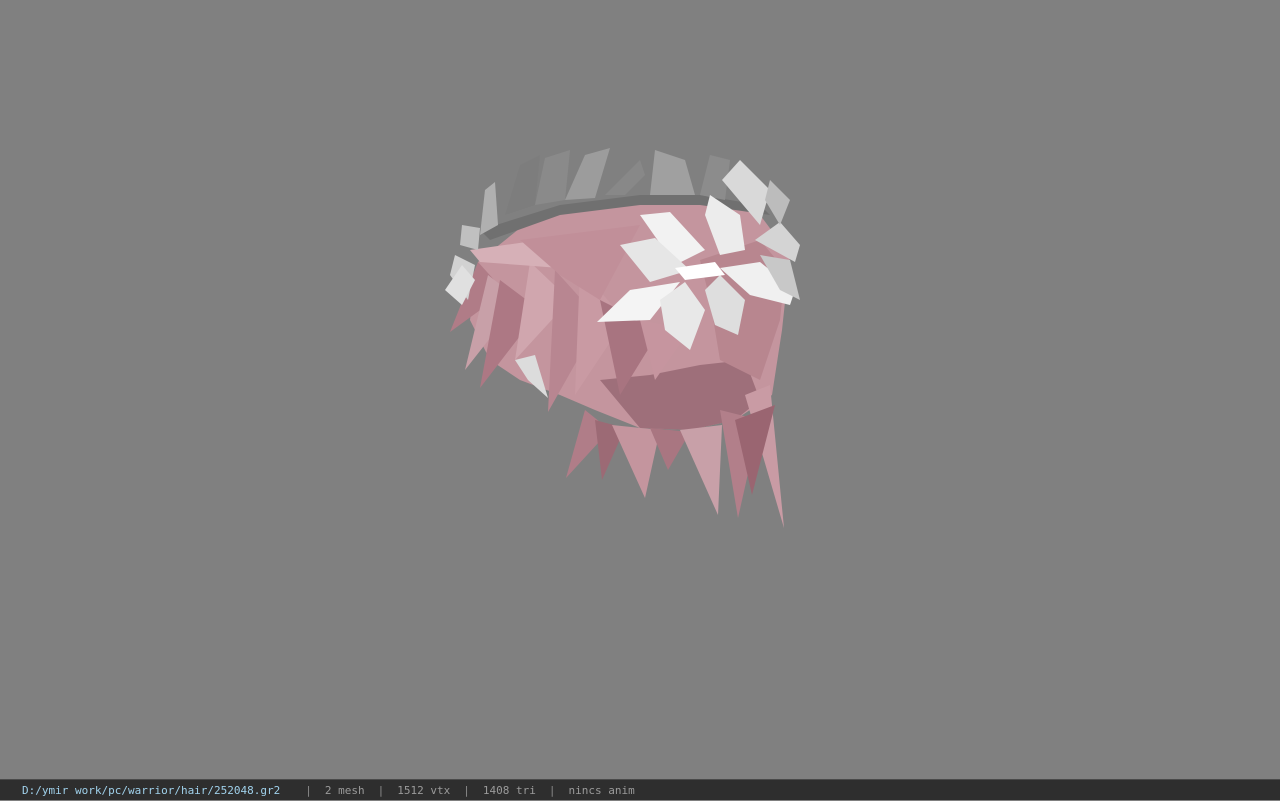 This screenshot has height=801, width=1280. What do you see at coordinates (601, 790) in the screenshot?
I see `animation-status-label: nincs anim` at bounding box center [601, 790].